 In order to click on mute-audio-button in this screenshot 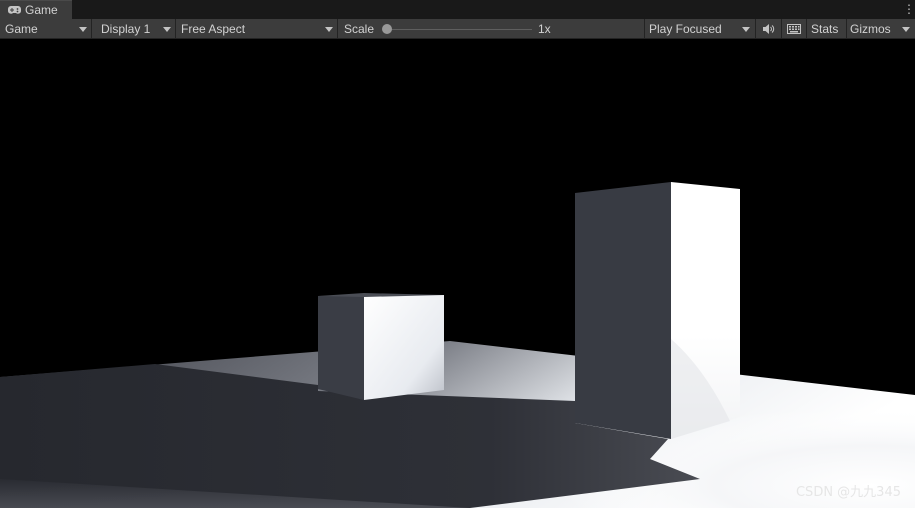, I will do `click(769, 29)`.